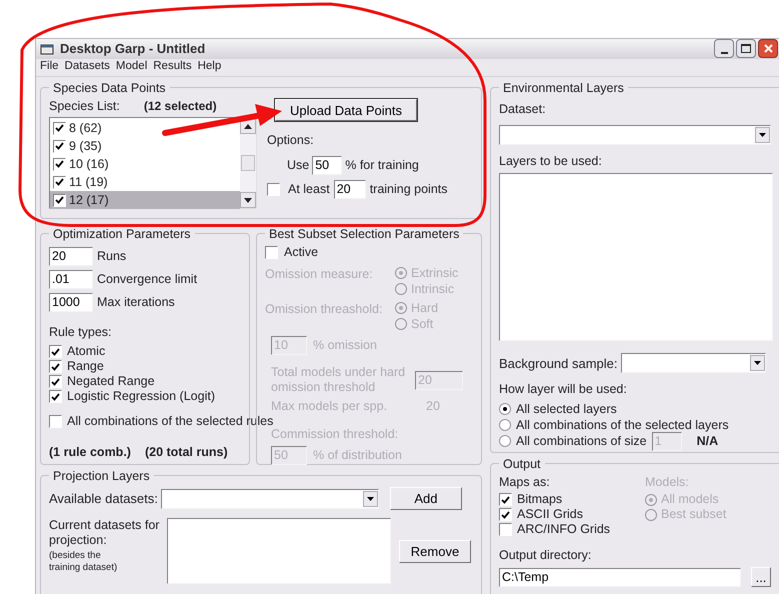  I want to click on species-list-item: 12 (17), so click(145, 200).